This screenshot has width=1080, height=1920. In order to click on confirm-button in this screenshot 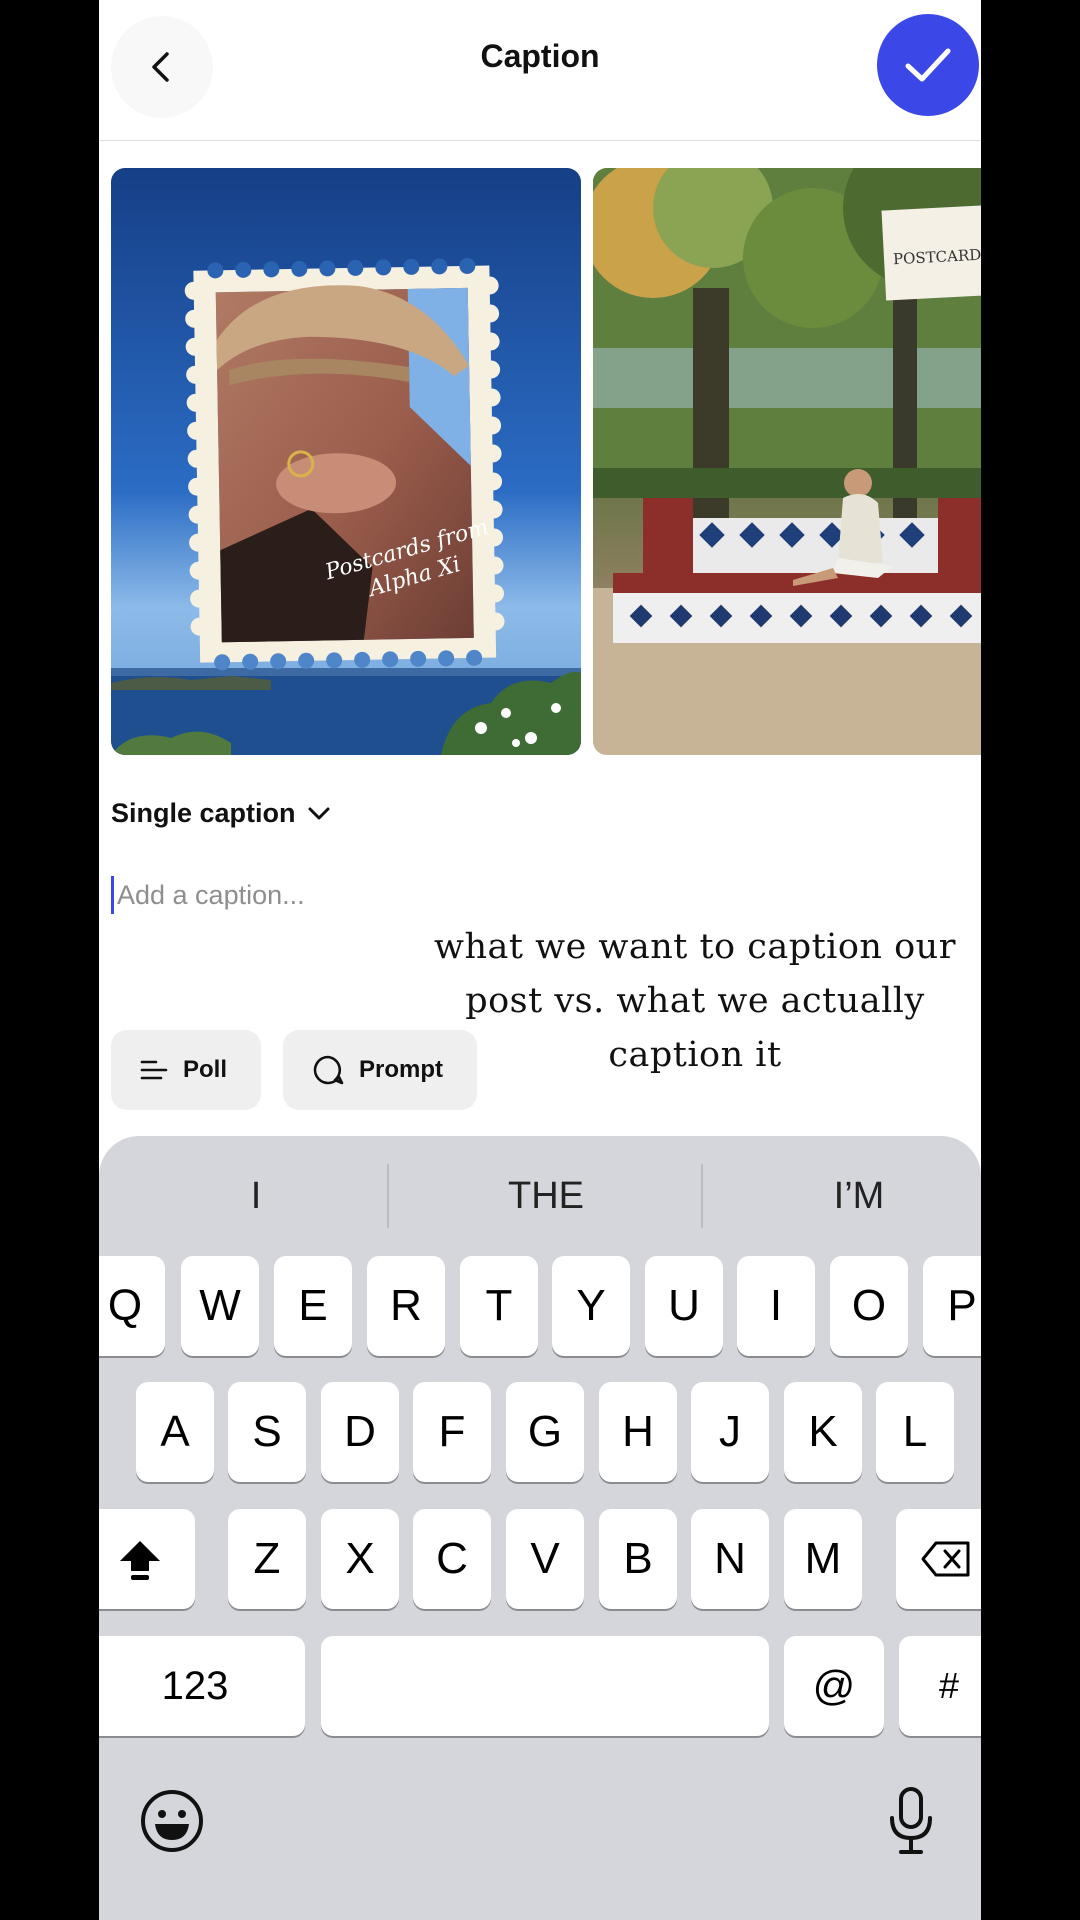, I will do `click(928, 65)`.